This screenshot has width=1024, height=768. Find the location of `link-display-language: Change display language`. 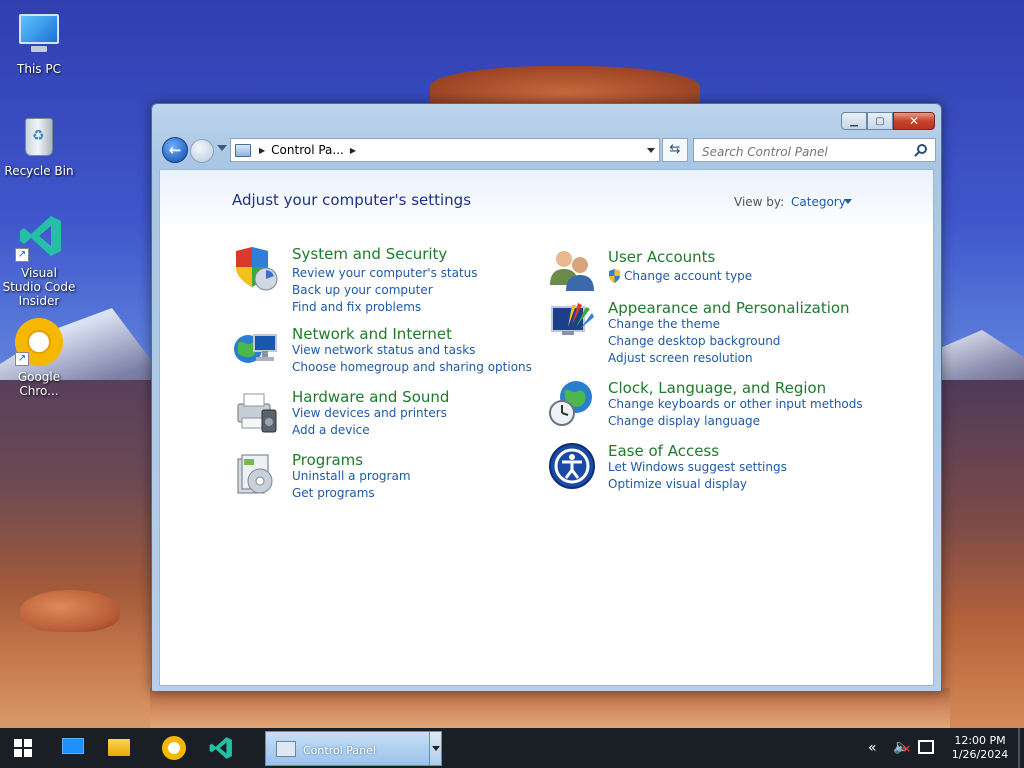

link-display-language: Change display language is located at coordinates (684, 421).